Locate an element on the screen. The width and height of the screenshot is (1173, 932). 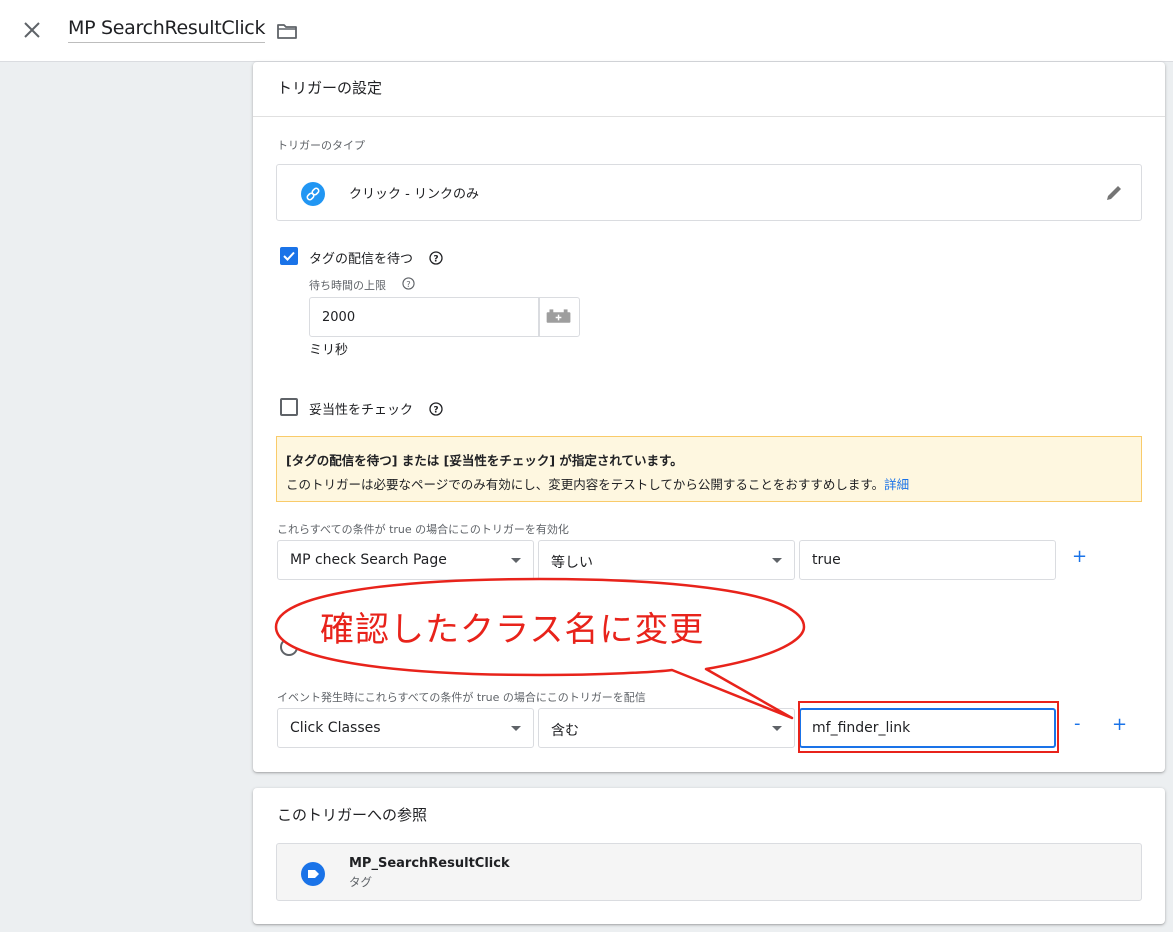
variable-picker-button is located at coordinates (559, 317).